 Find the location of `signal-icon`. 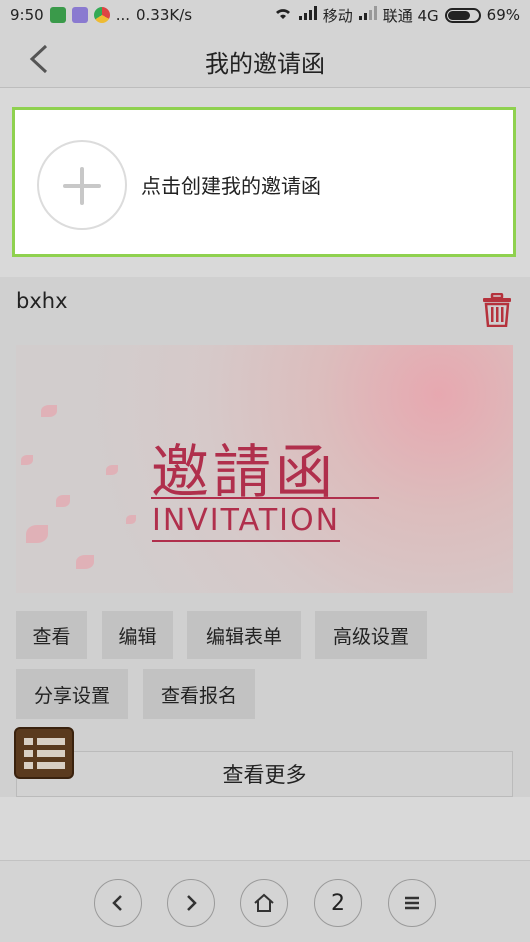

signal-icon is located at coordinates (307, 15).